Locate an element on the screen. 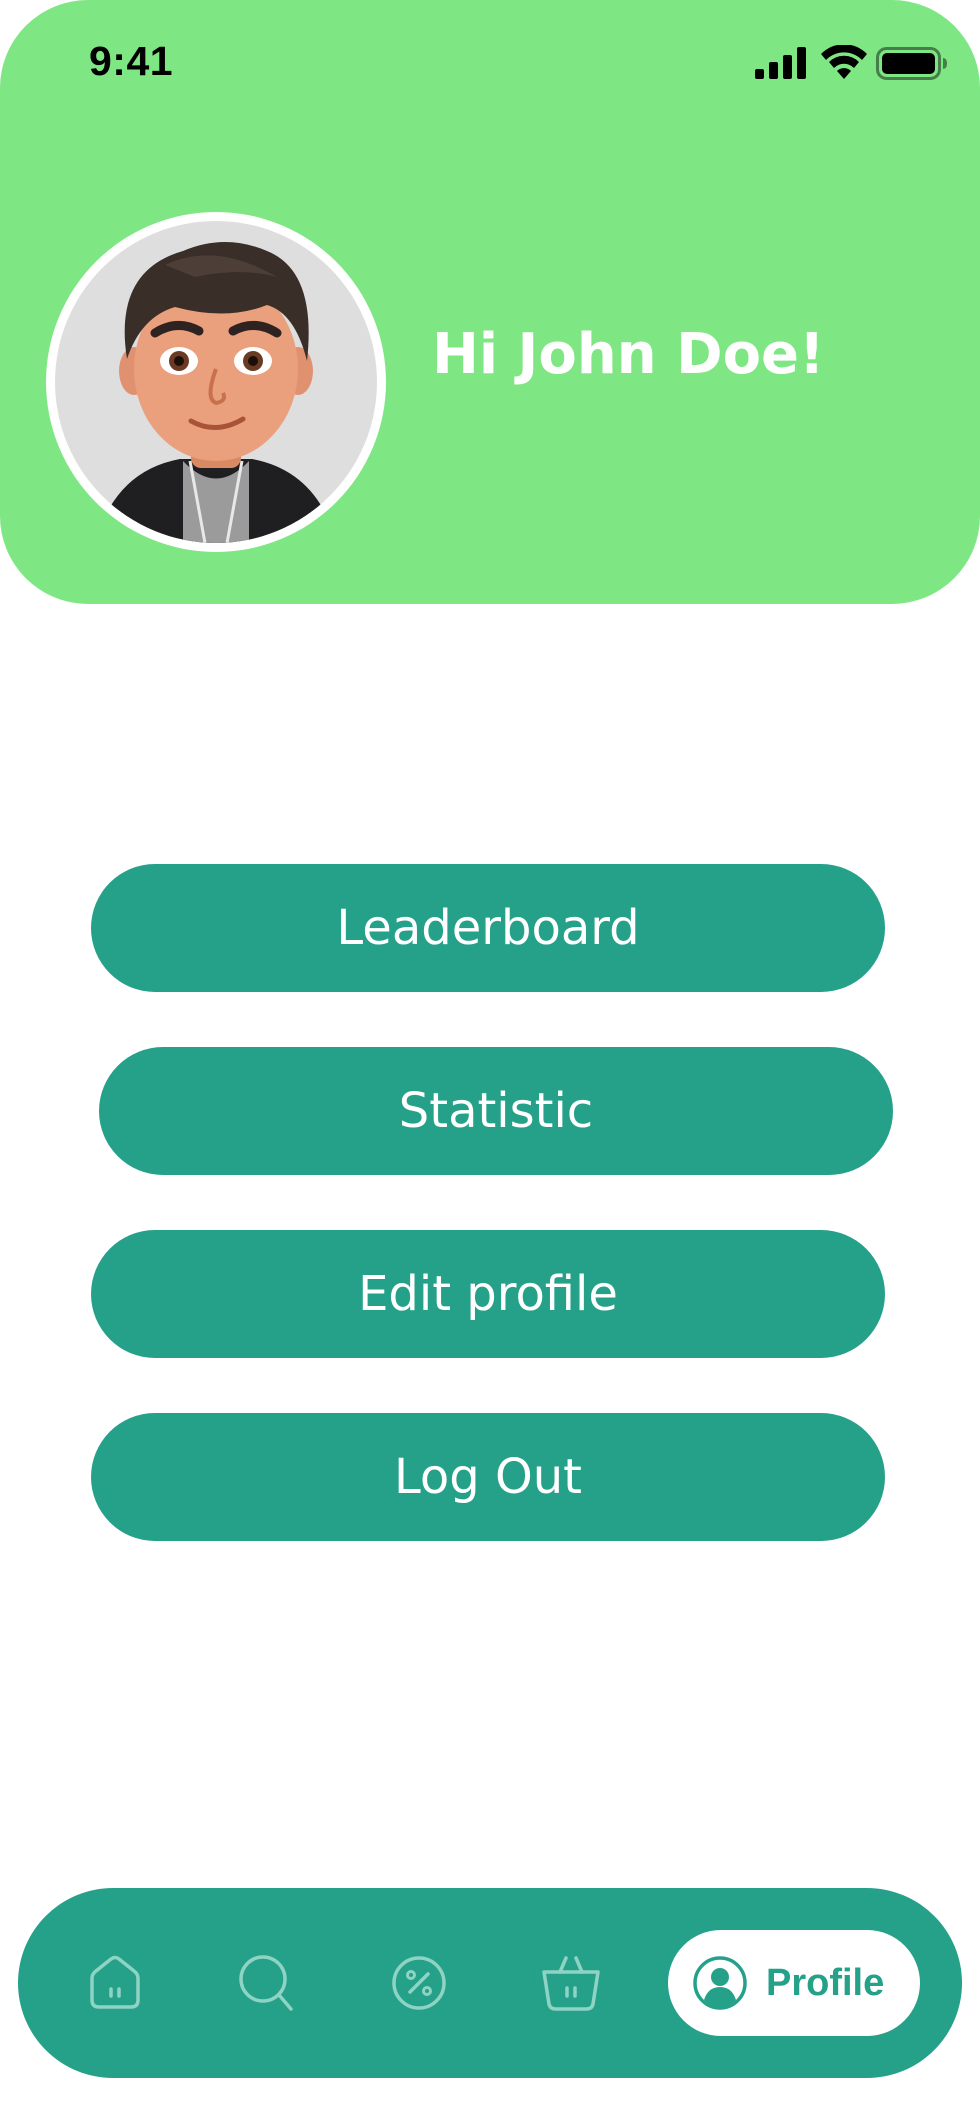 The image size is (980, 2112). log-out-button: Log Out is located at coordinates (488, 1477).